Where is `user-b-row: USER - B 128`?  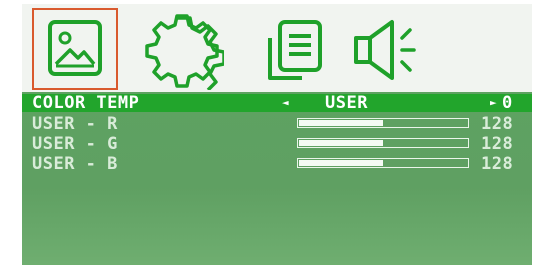 user-b-row: USER - B 128 is located at coordinates (277, 164).